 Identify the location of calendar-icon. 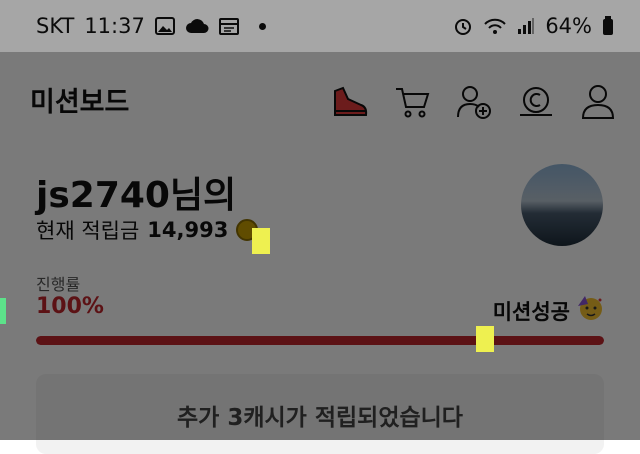
(228, 26).